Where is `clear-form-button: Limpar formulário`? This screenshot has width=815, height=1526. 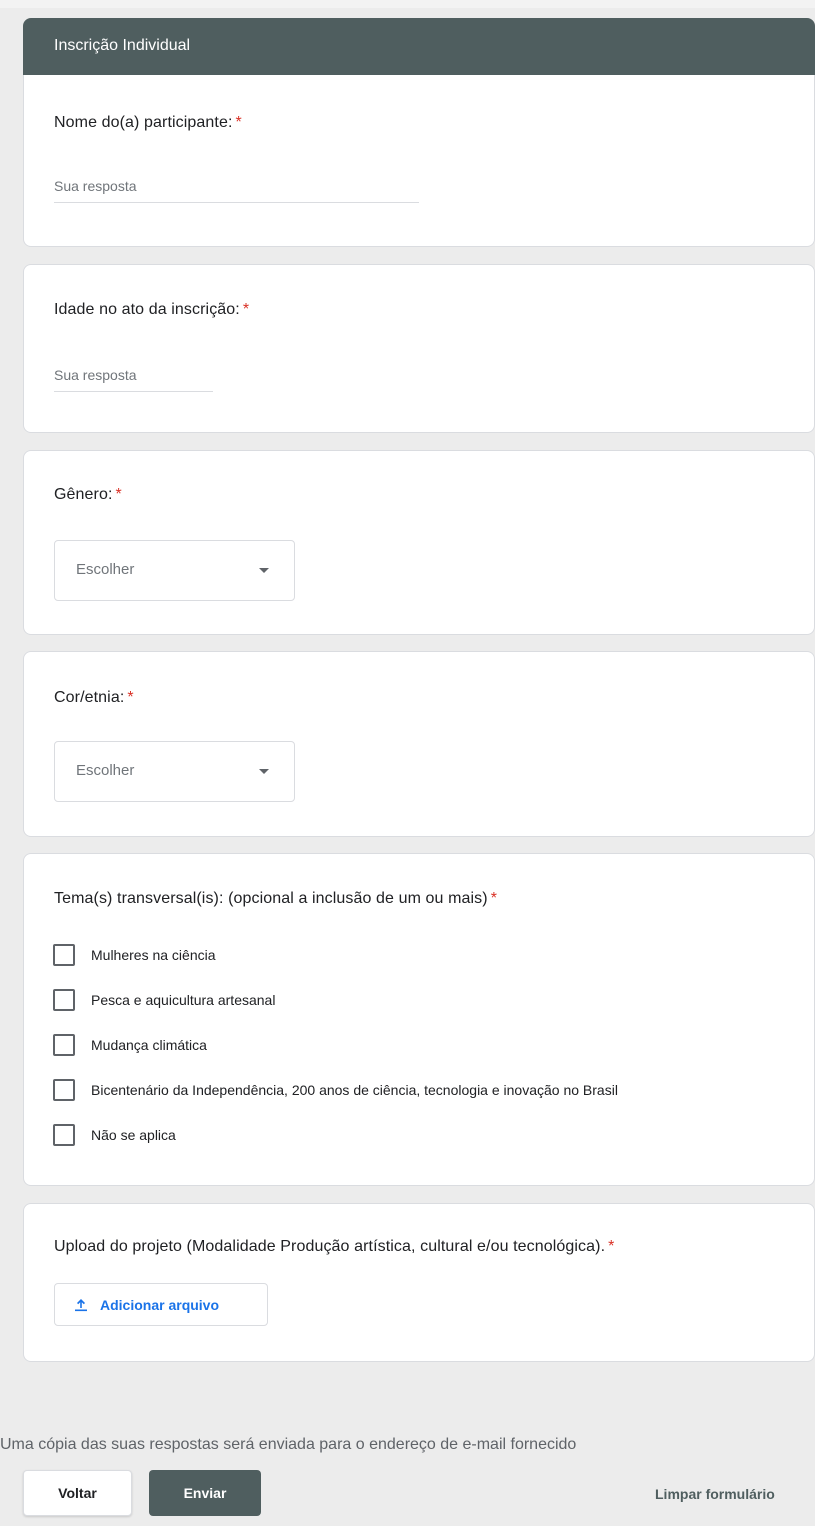
clear-form-button: Limpar formulário is located at coordinates (715, 1494).